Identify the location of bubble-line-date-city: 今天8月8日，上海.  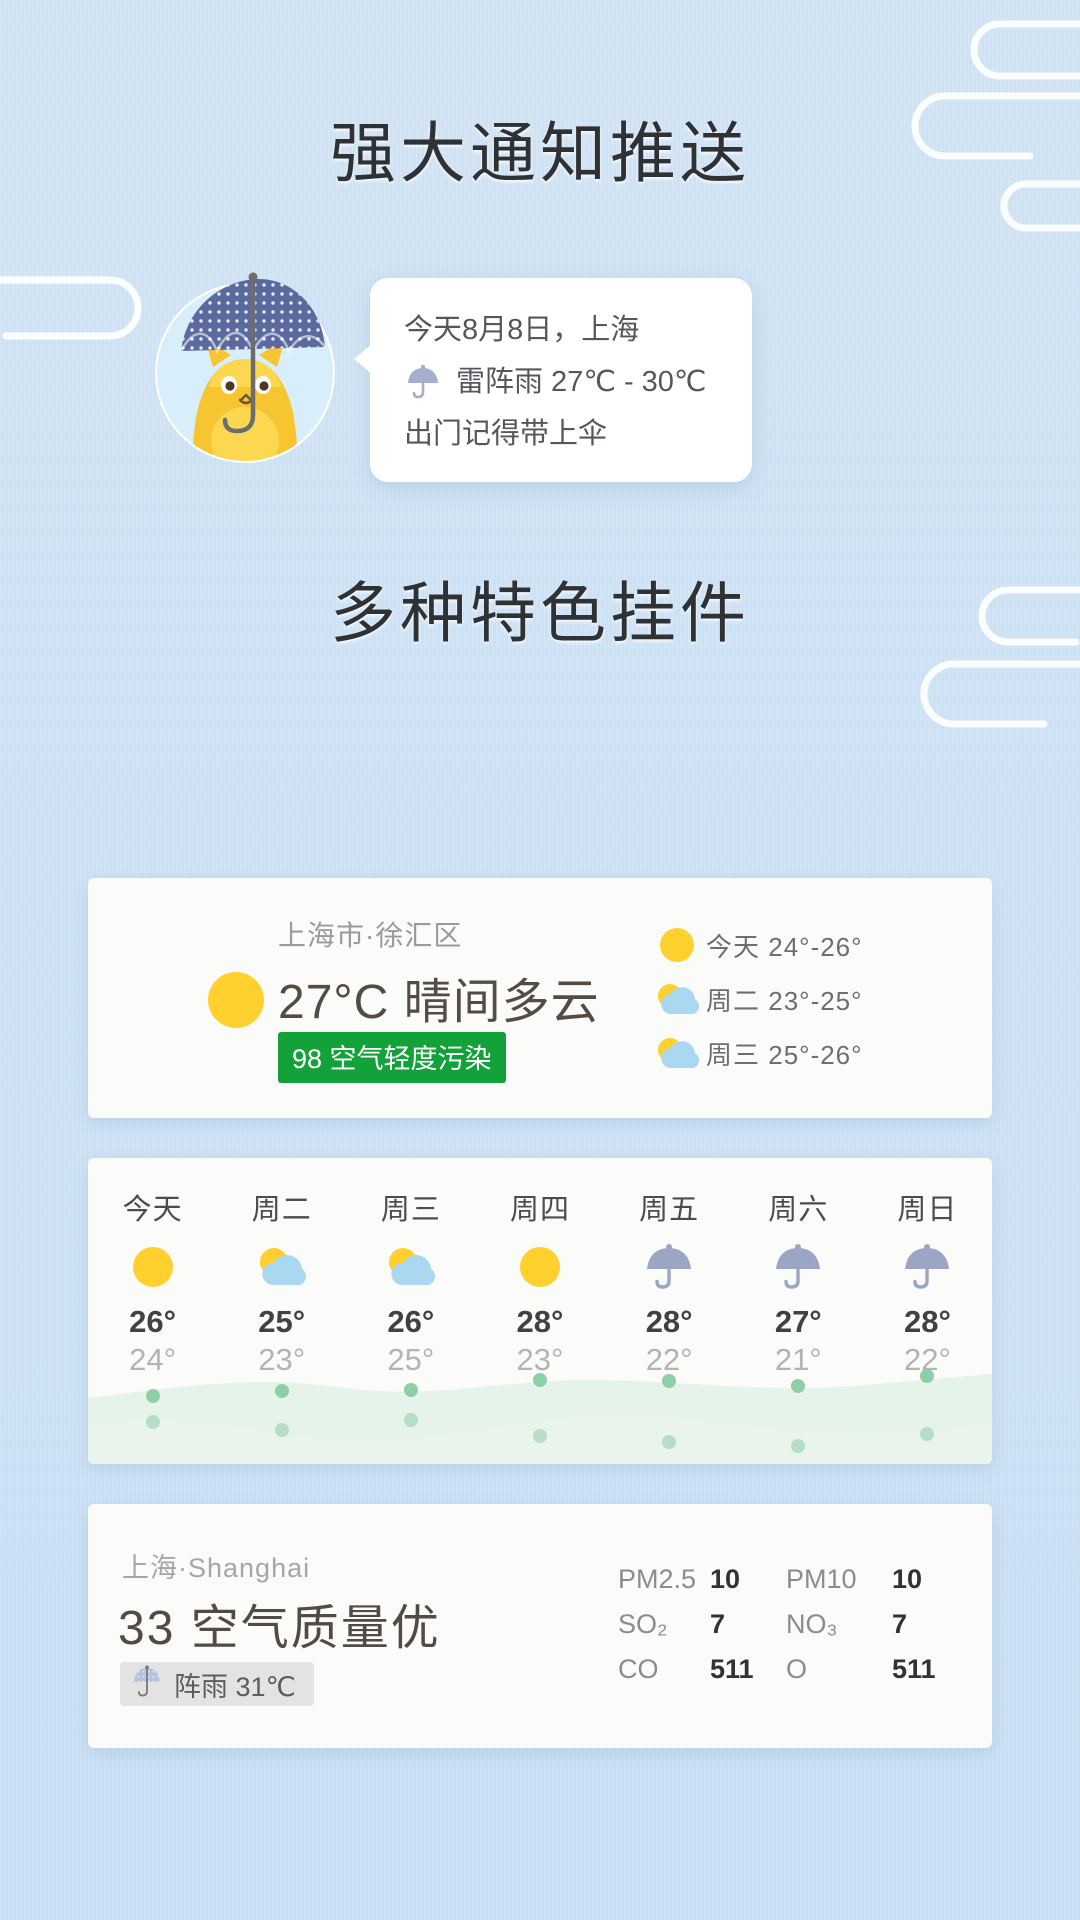
(563, 330).